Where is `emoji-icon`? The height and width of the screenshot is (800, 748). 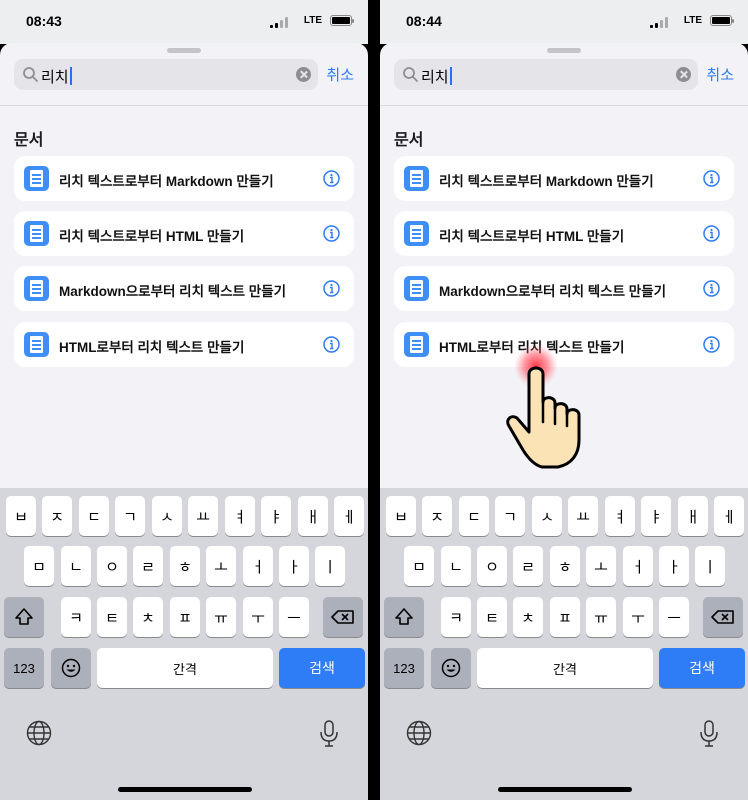 emoji-icon is located at coordinates (71, 668).